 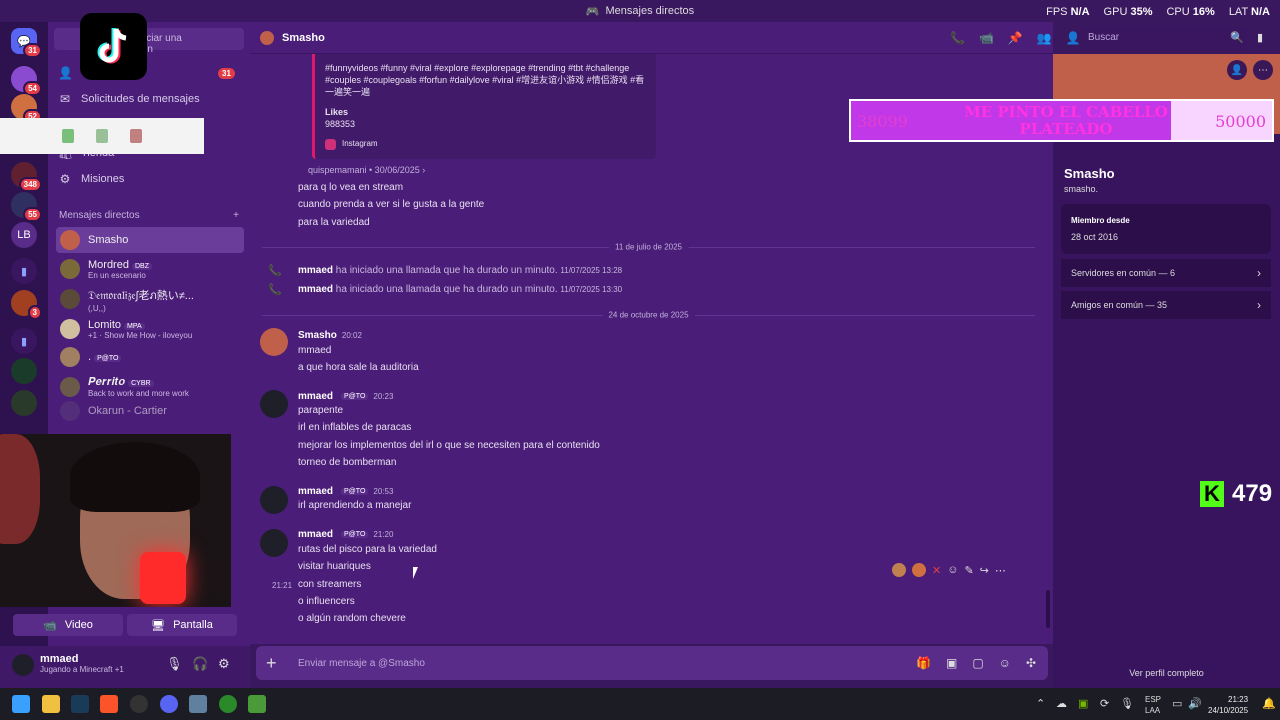 What do you see at coordinates (91, 179) in the screenshot?
I see `missions-item: ⚙ Misiones` at bounding box center [91, 179].